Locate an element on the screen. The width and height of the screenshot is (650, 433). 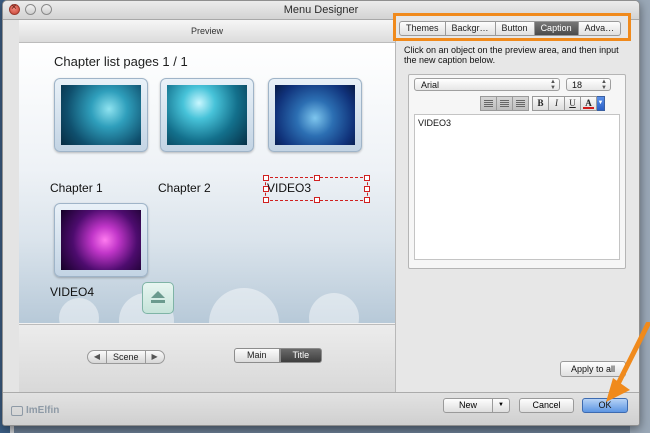
underwater-cave-image is located at coordinates (101, 115).